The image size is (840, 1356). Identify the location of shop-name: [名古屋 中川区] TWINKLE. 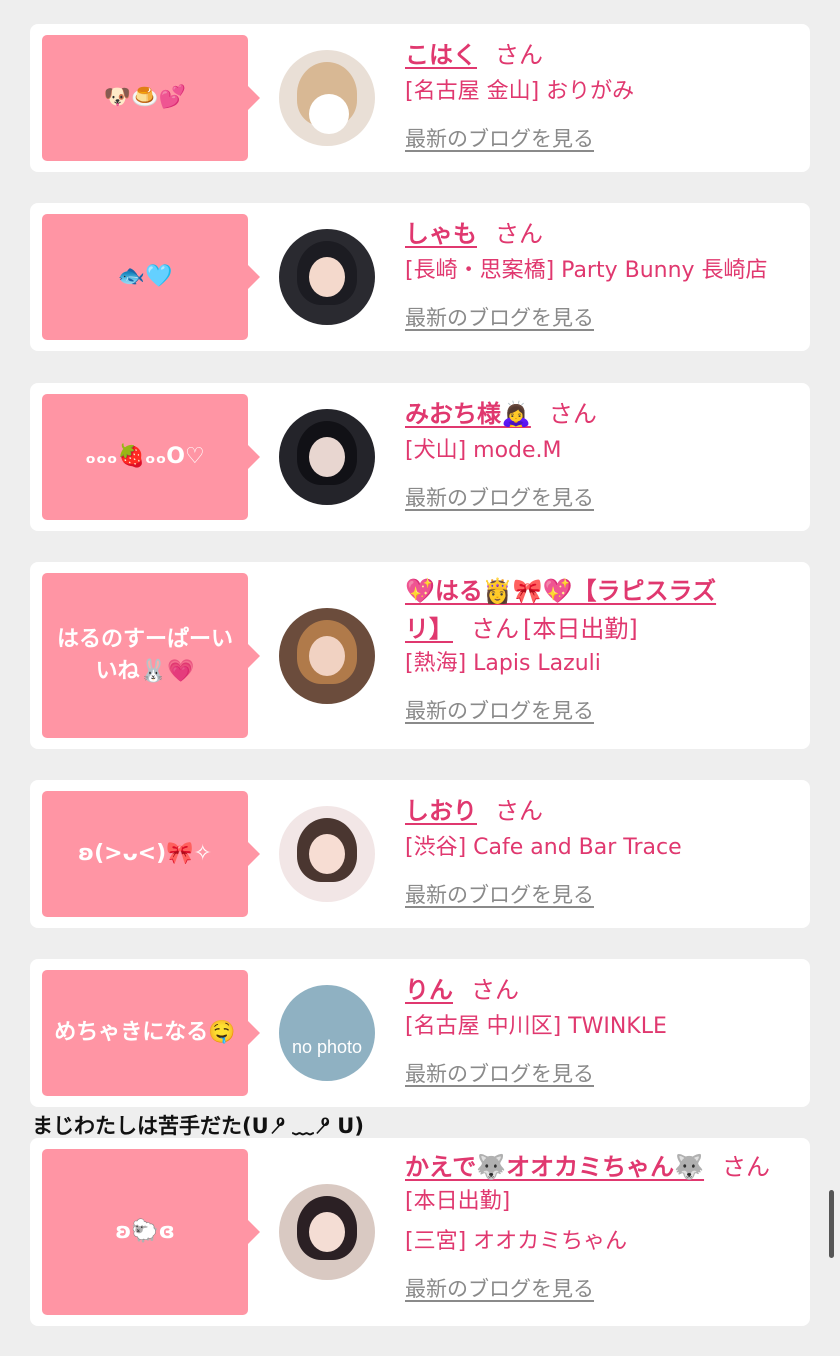
(536, 1026).